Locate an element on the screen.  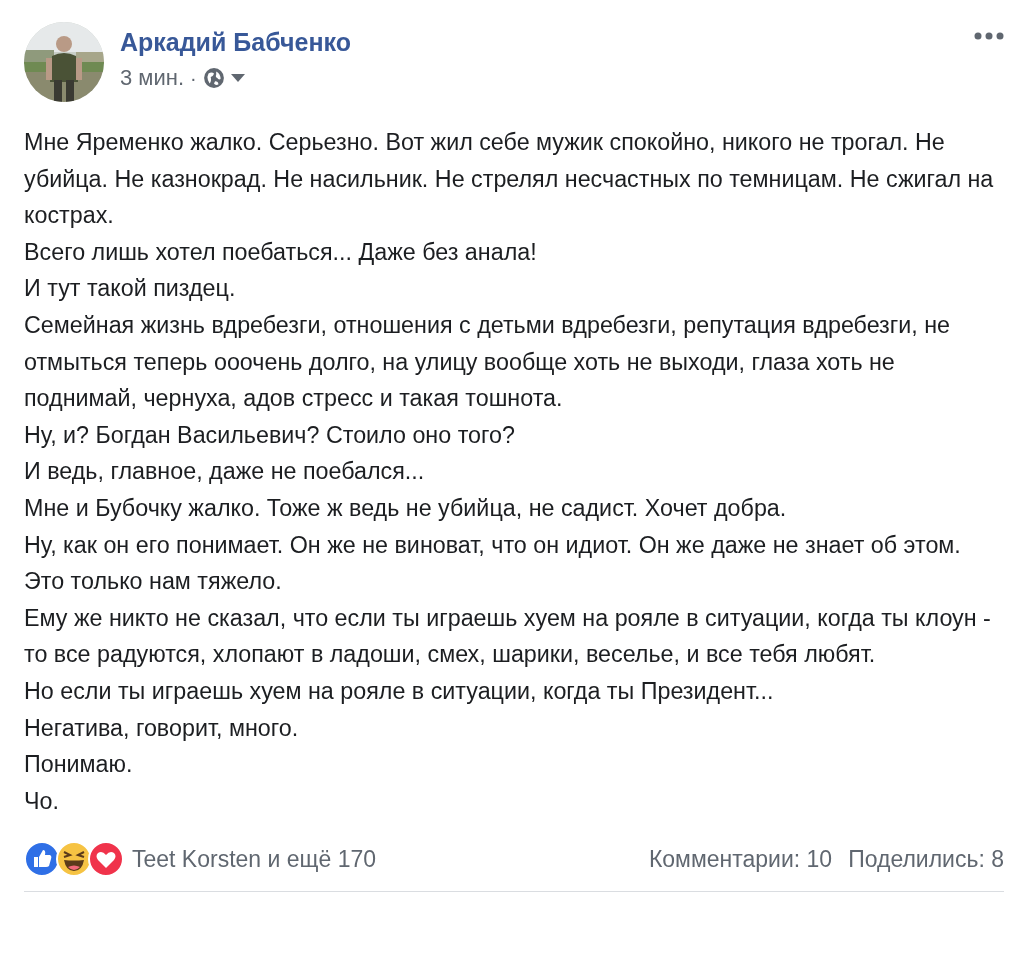
post-time: 3 мин. is located at coordinates (152, 78).